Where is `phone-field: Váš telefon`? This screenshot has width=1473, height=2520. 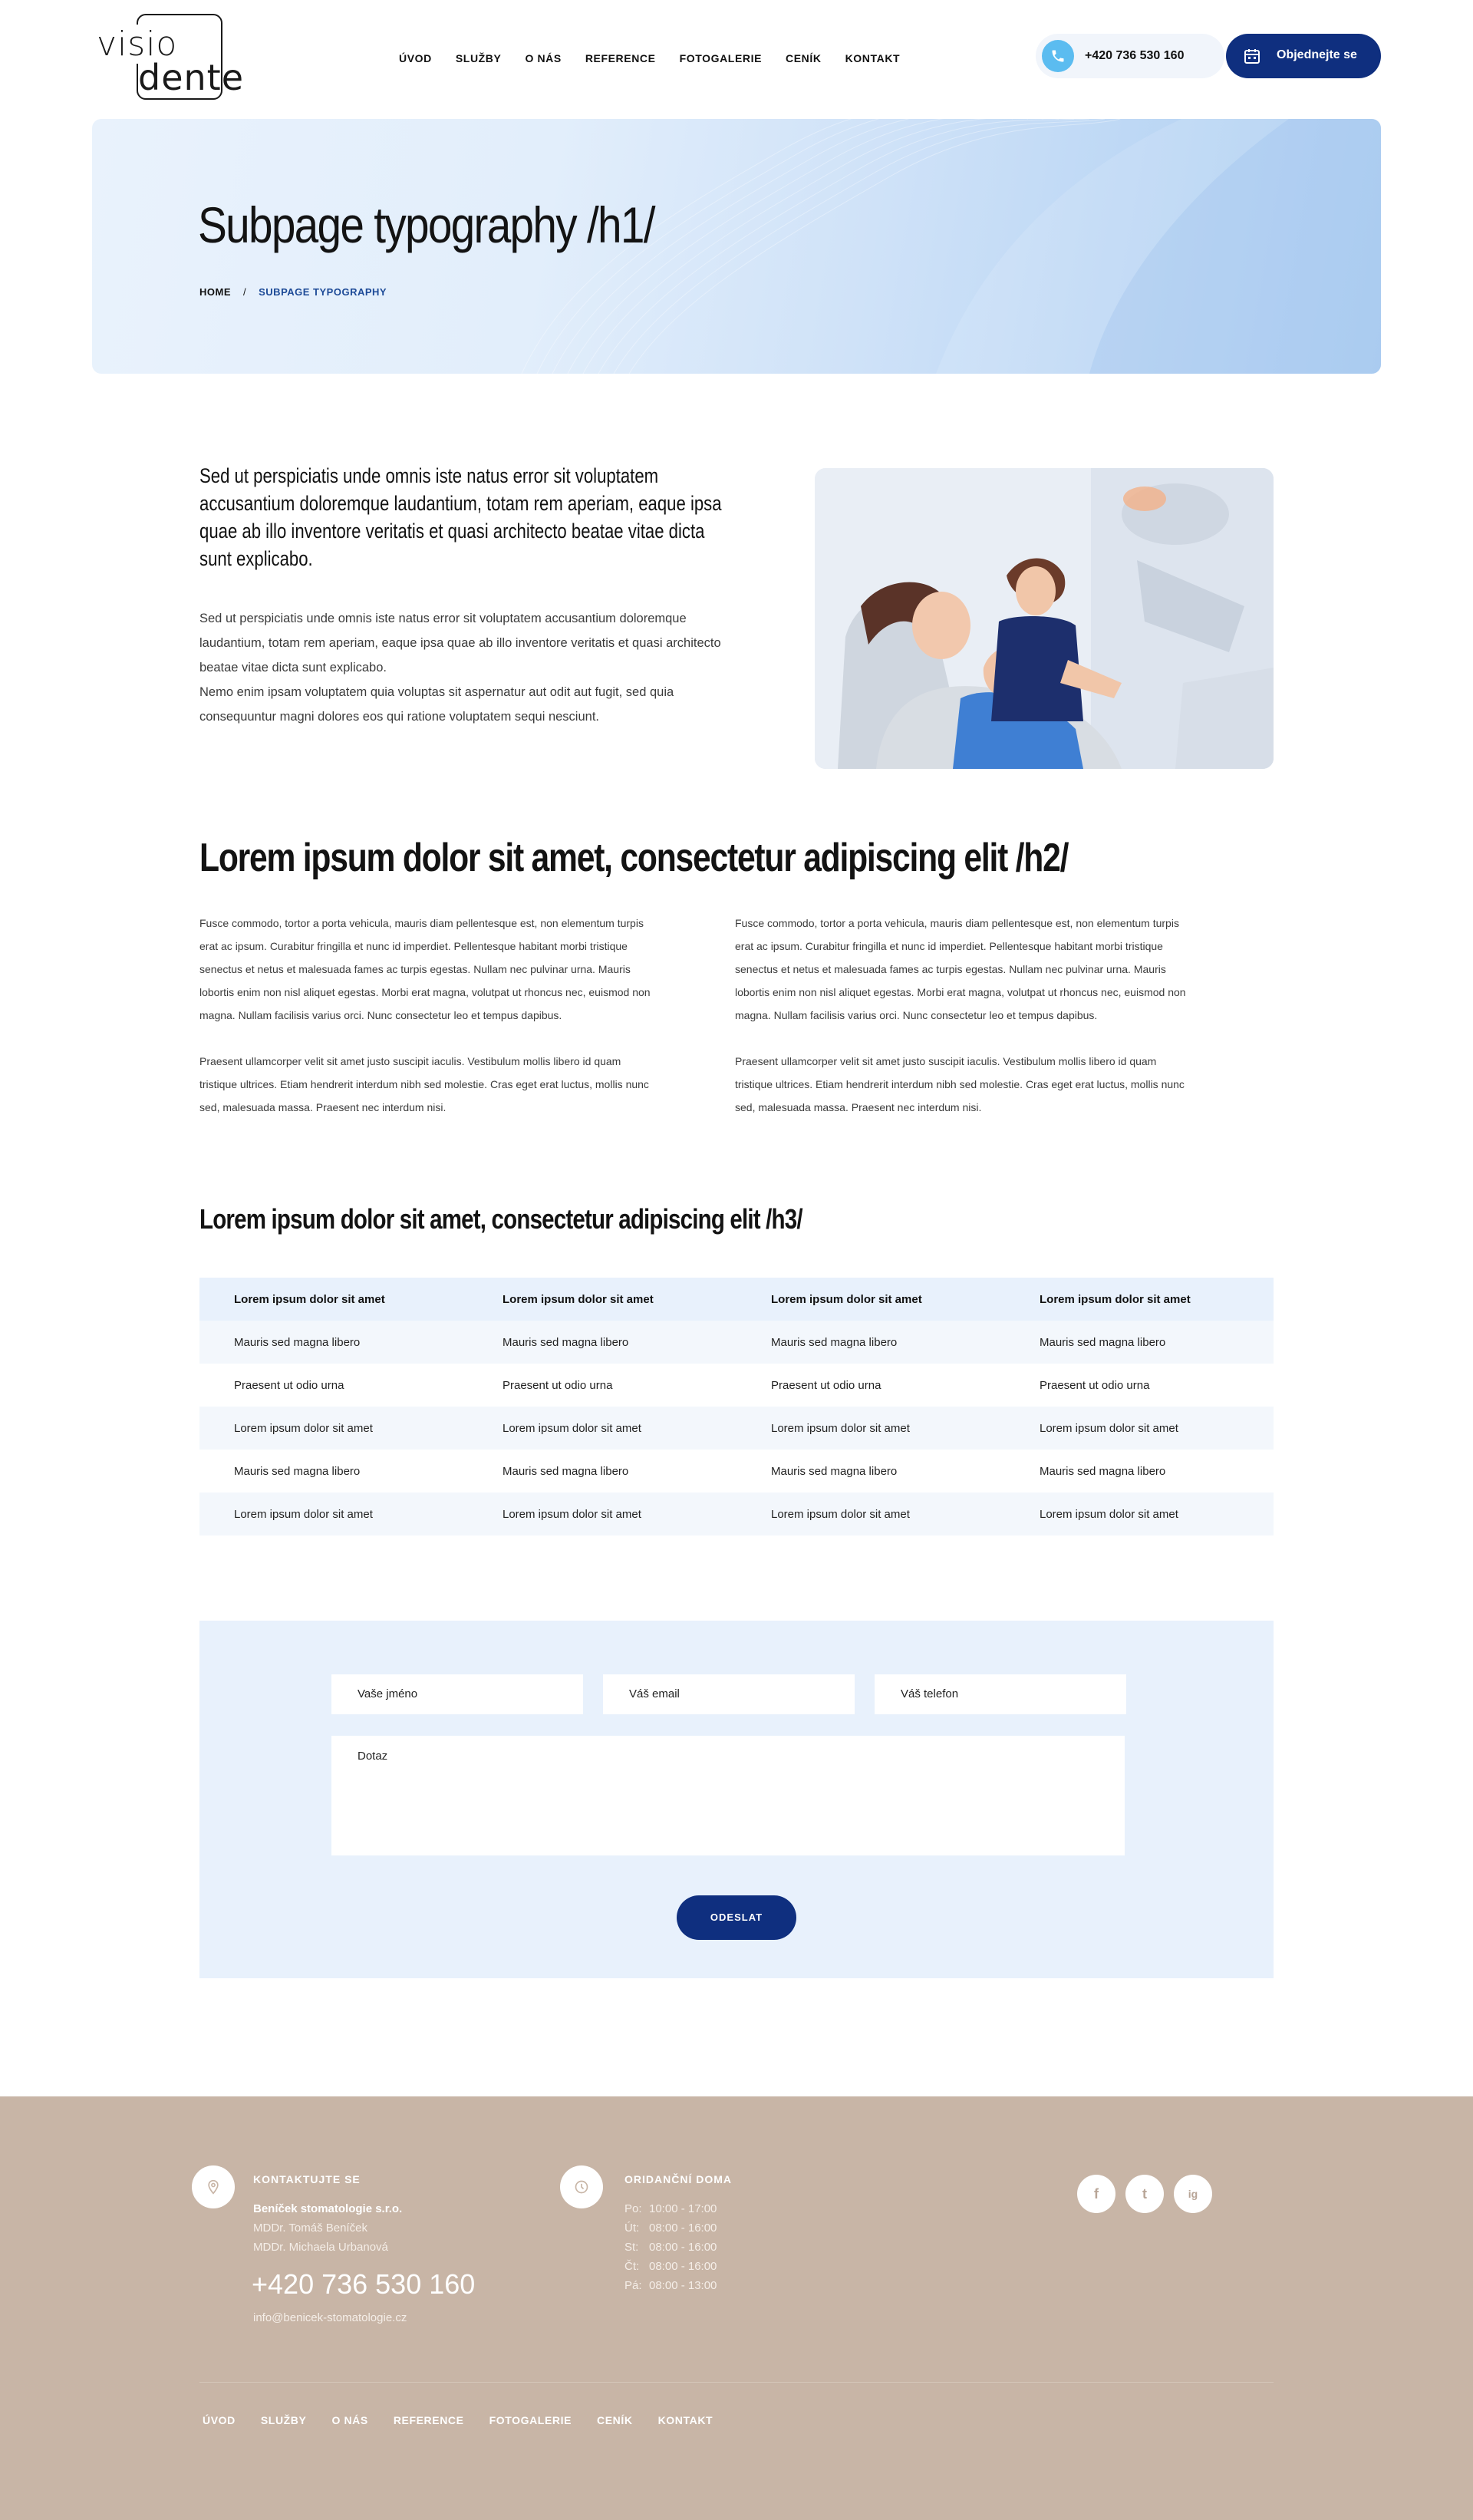 phone-field: Váš telefon is located at coordinates (1001, 1694).